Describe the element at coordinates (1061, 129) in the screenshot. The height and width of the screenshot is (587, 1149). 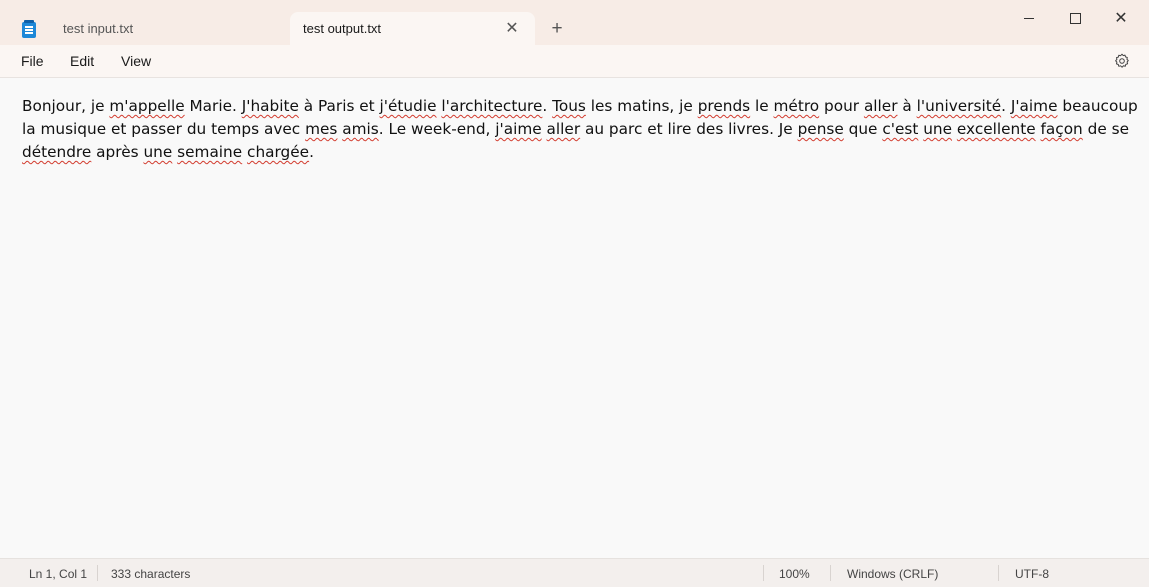
I see `misspelled-word: façon` at that location.